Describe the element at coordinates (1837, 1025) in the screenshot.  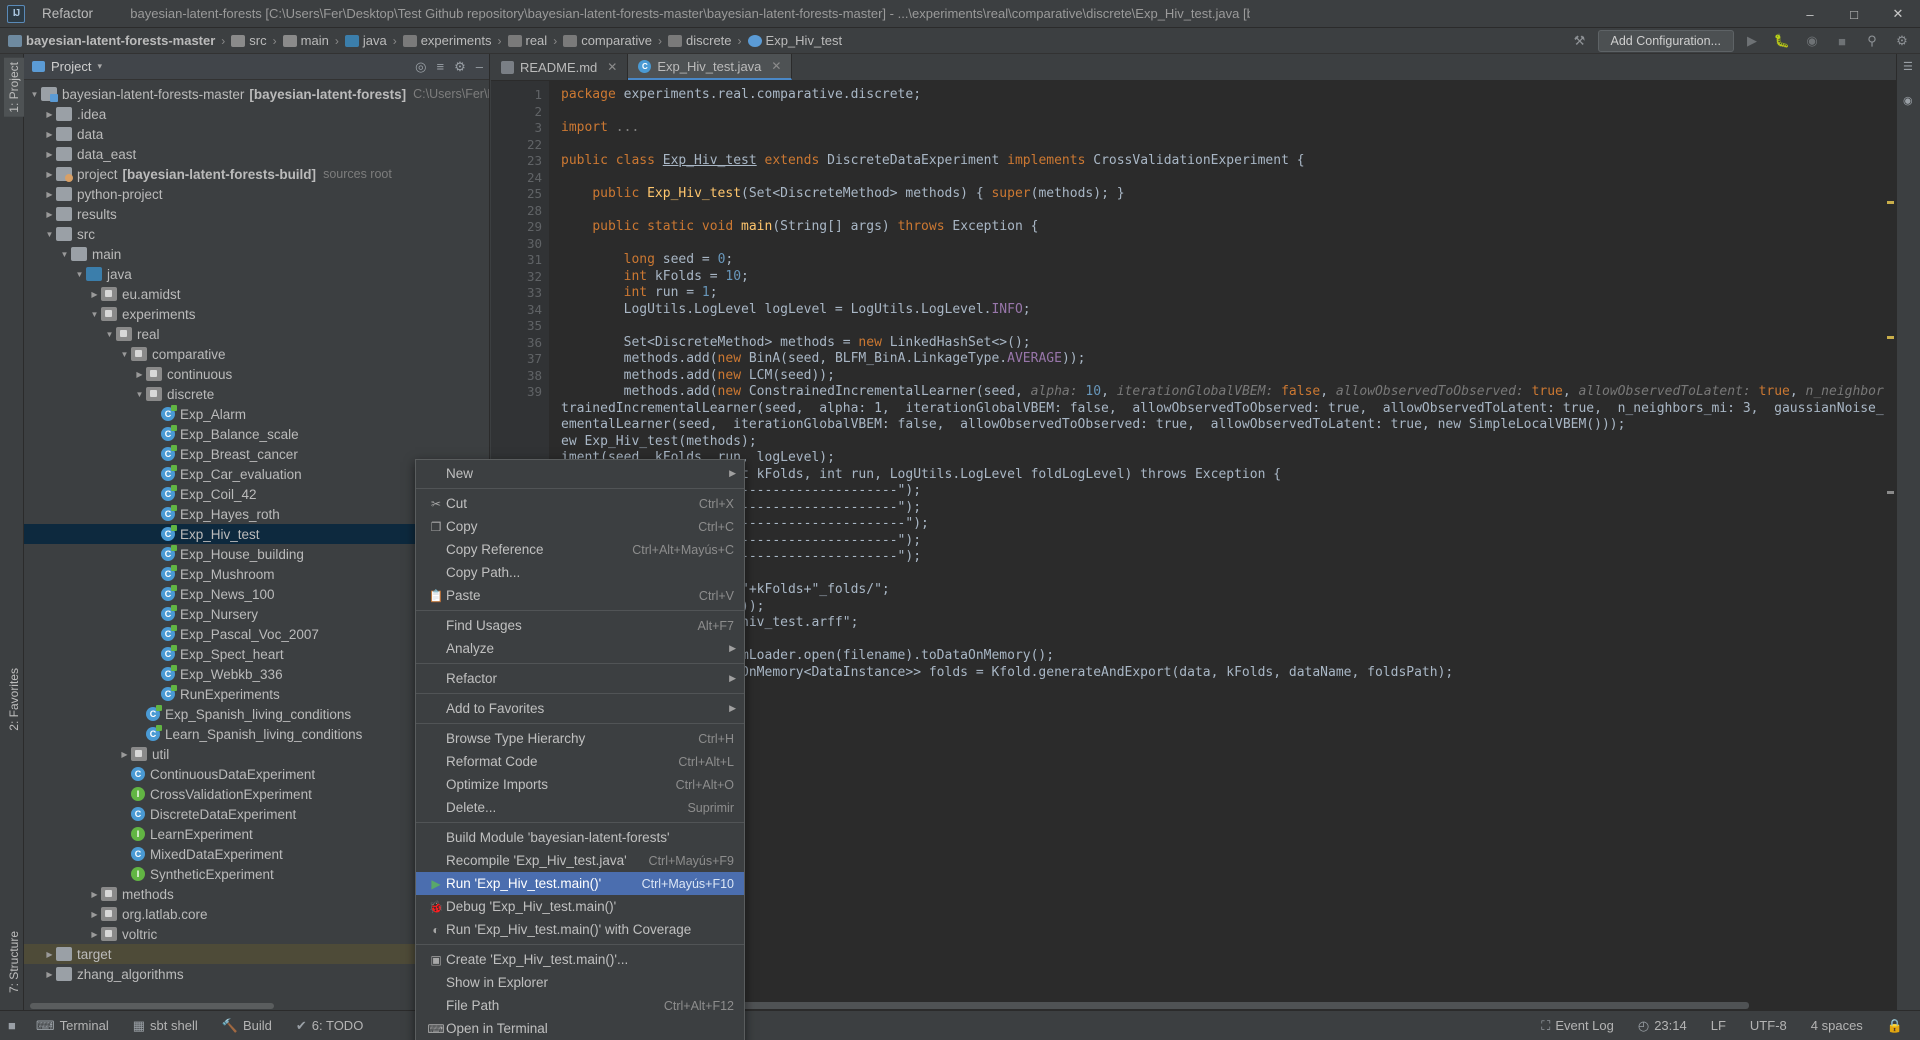
I see `statusbar-4-spaces: 4 spaces` at that location.